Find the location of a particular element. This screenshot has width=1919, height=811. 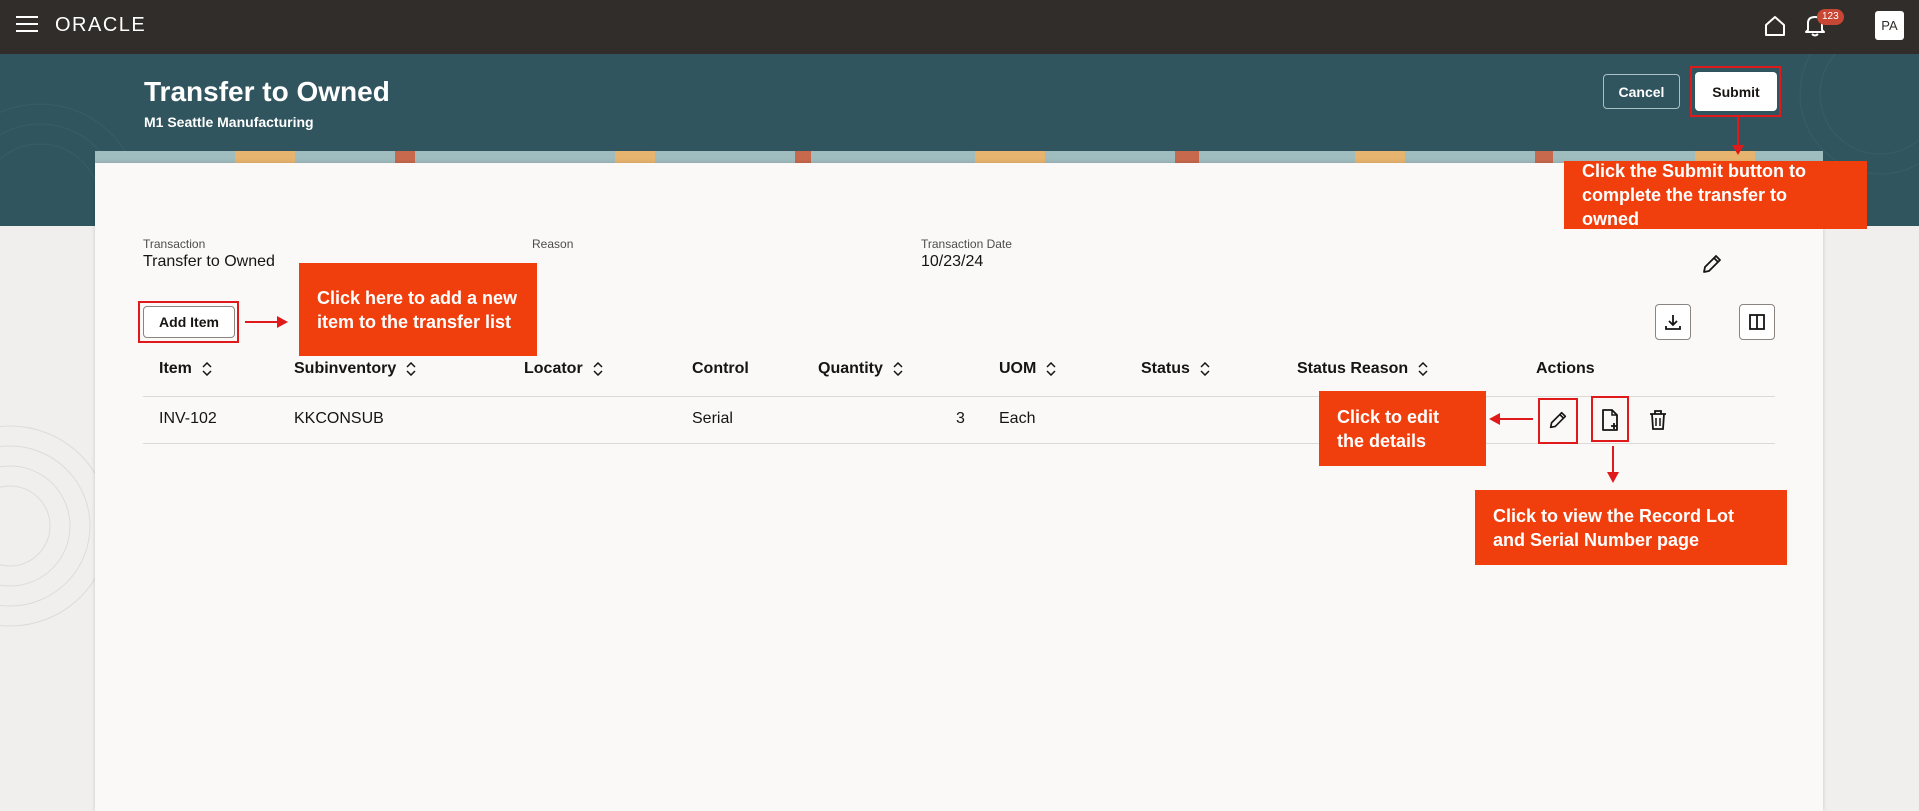

column-header-status: Status is located at coordinates (1175, 369).